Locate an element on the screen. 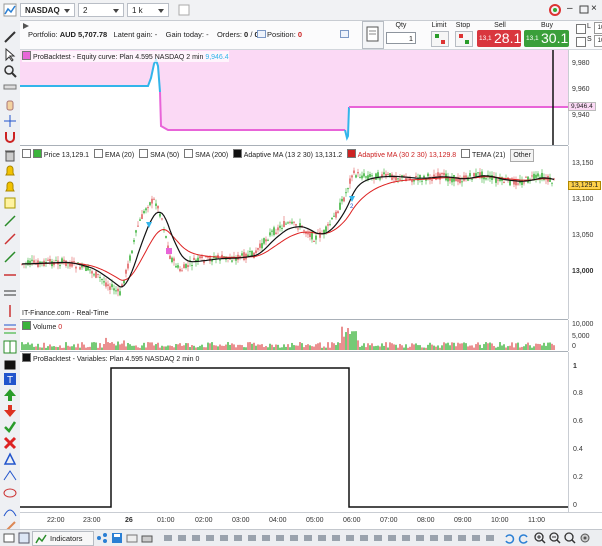 This screenshot has height=546, width=602. layout-icon is located at coordinates (24, 538).